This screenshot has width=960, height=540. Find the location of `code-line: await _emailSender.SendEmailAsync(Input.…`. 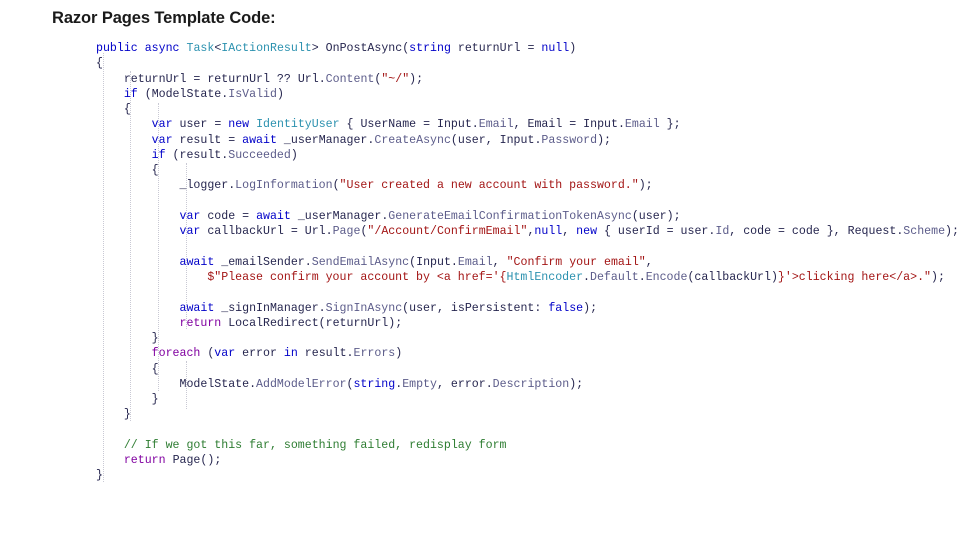

code-line: await _emailSender.SendEmailAsync(Input.… is located at coordinates (416, 262).